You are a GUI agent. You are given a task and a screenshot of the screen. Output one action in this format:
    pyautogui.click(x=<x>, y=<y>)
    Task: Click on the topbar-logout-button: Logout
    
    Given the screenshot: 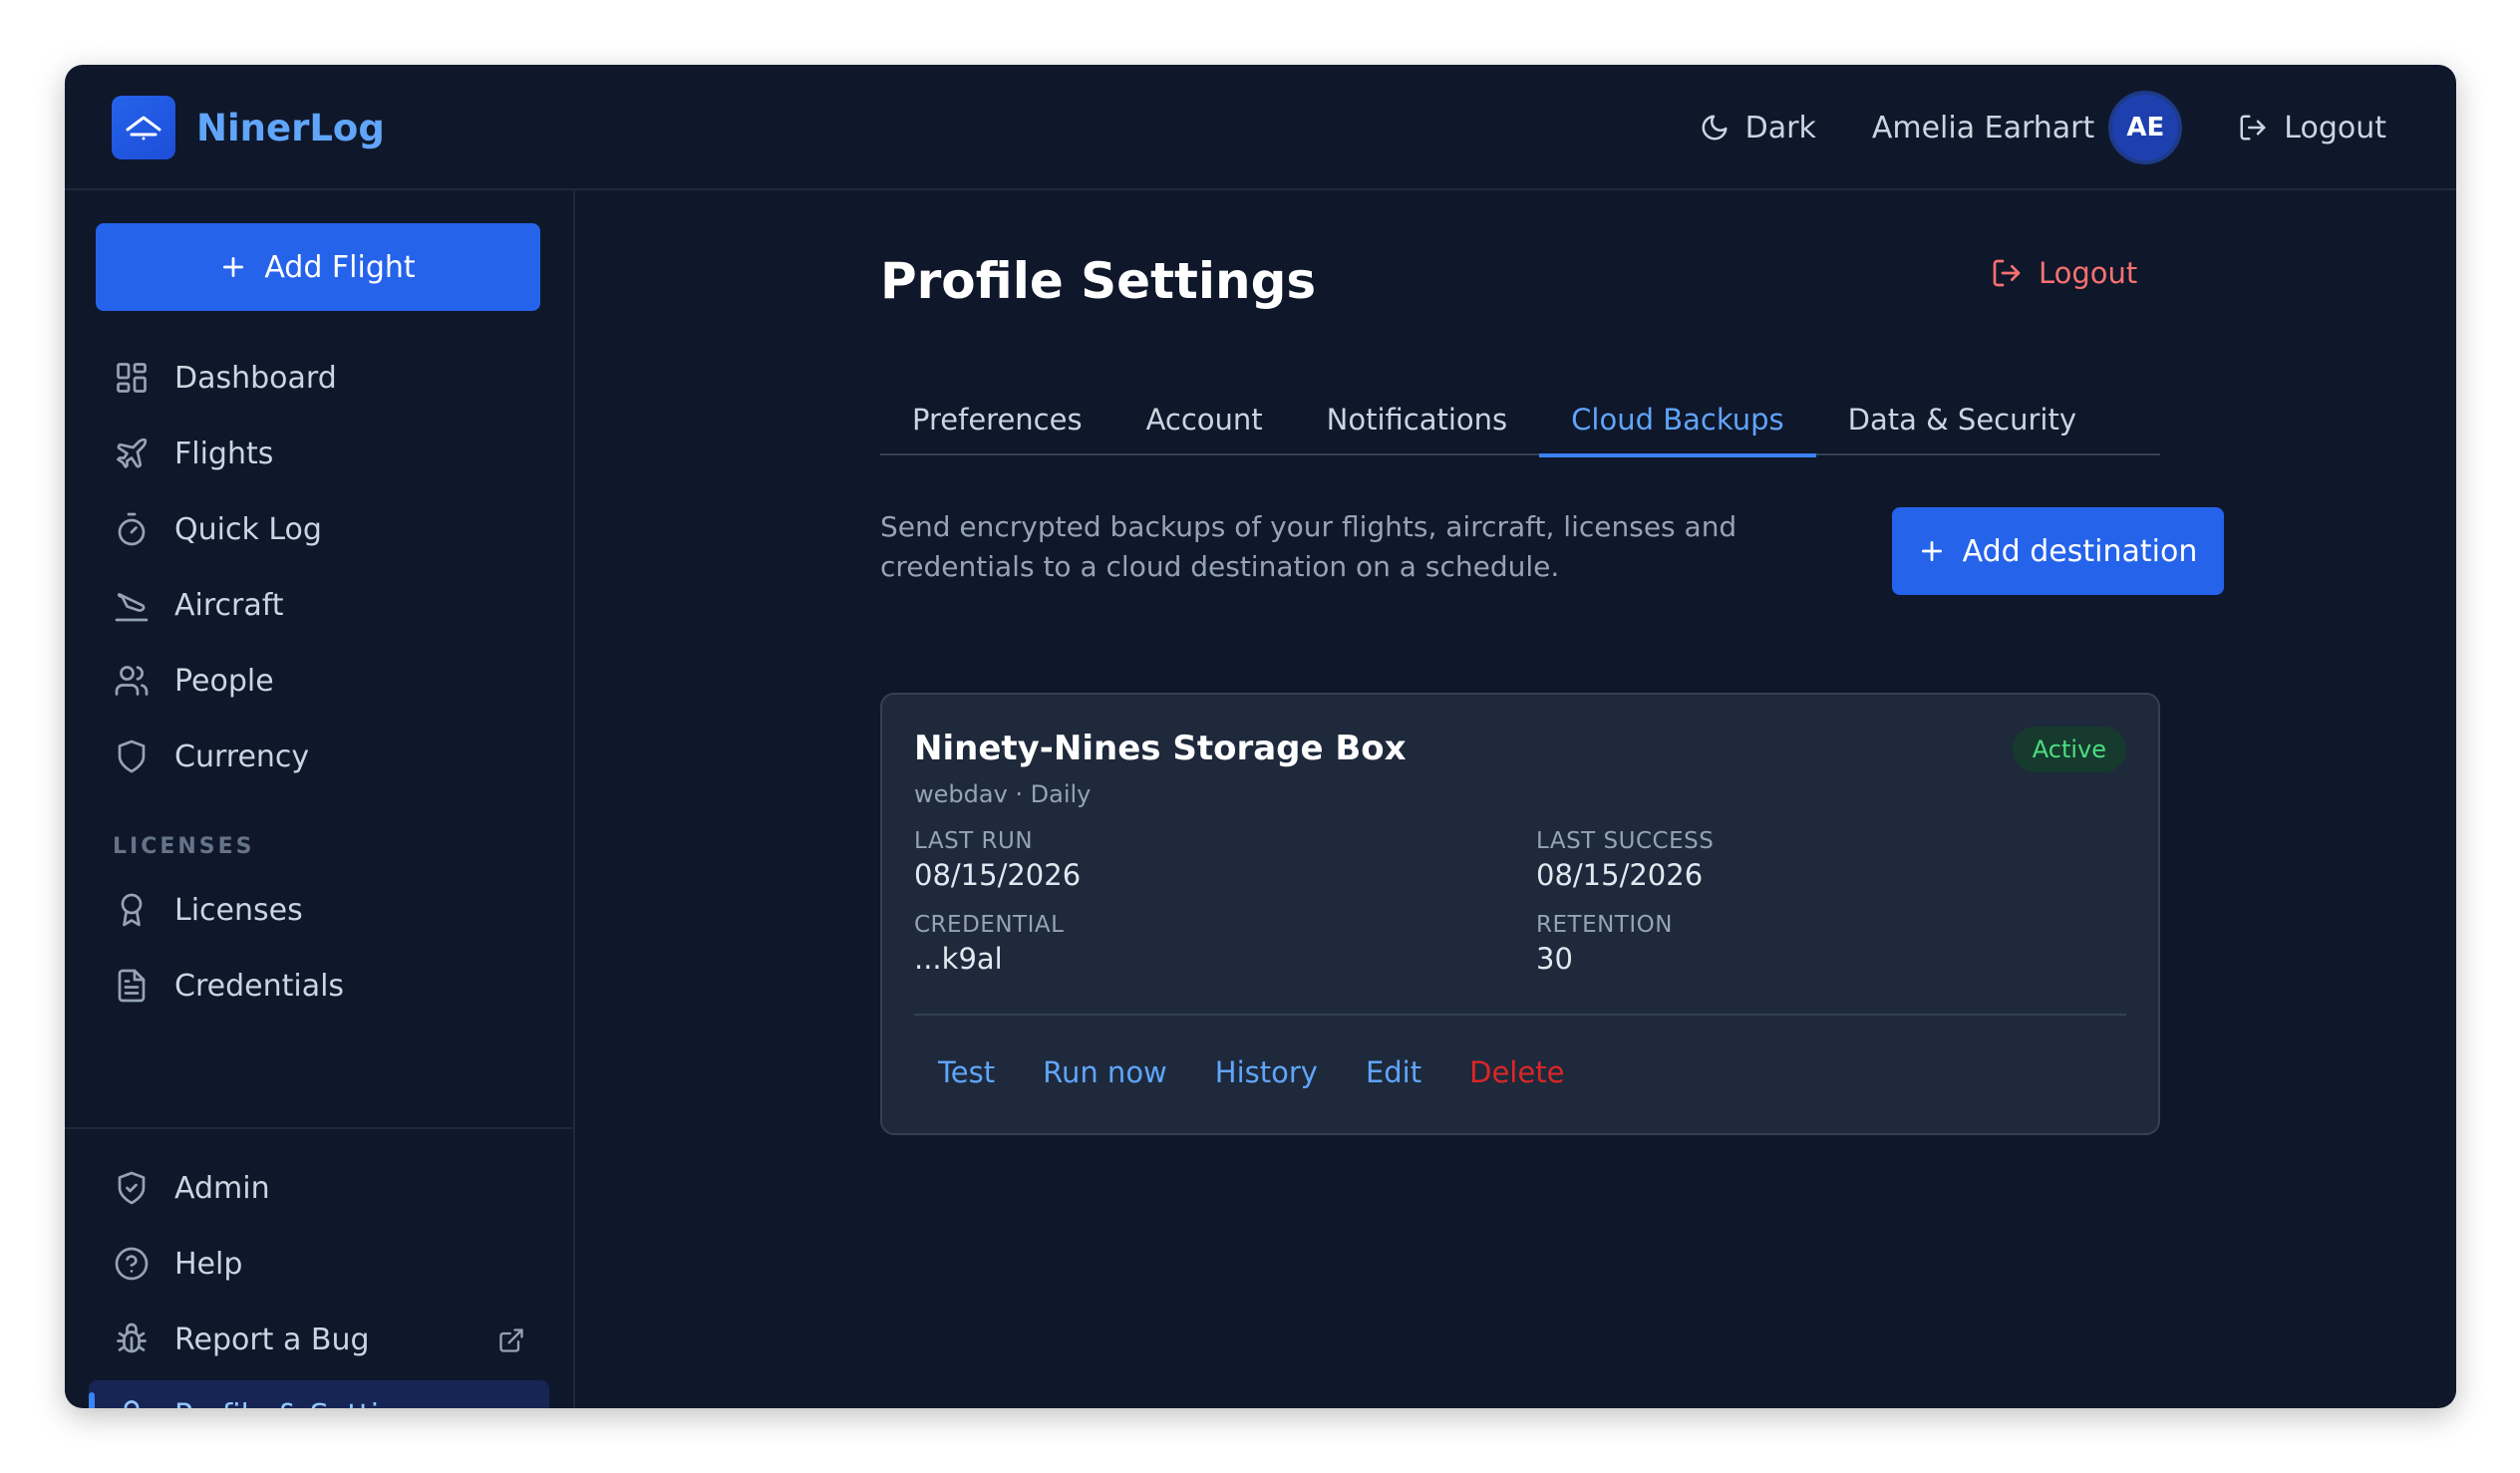 What is the action you would take?
    pyautogui.click(x=2312, y=128)
    